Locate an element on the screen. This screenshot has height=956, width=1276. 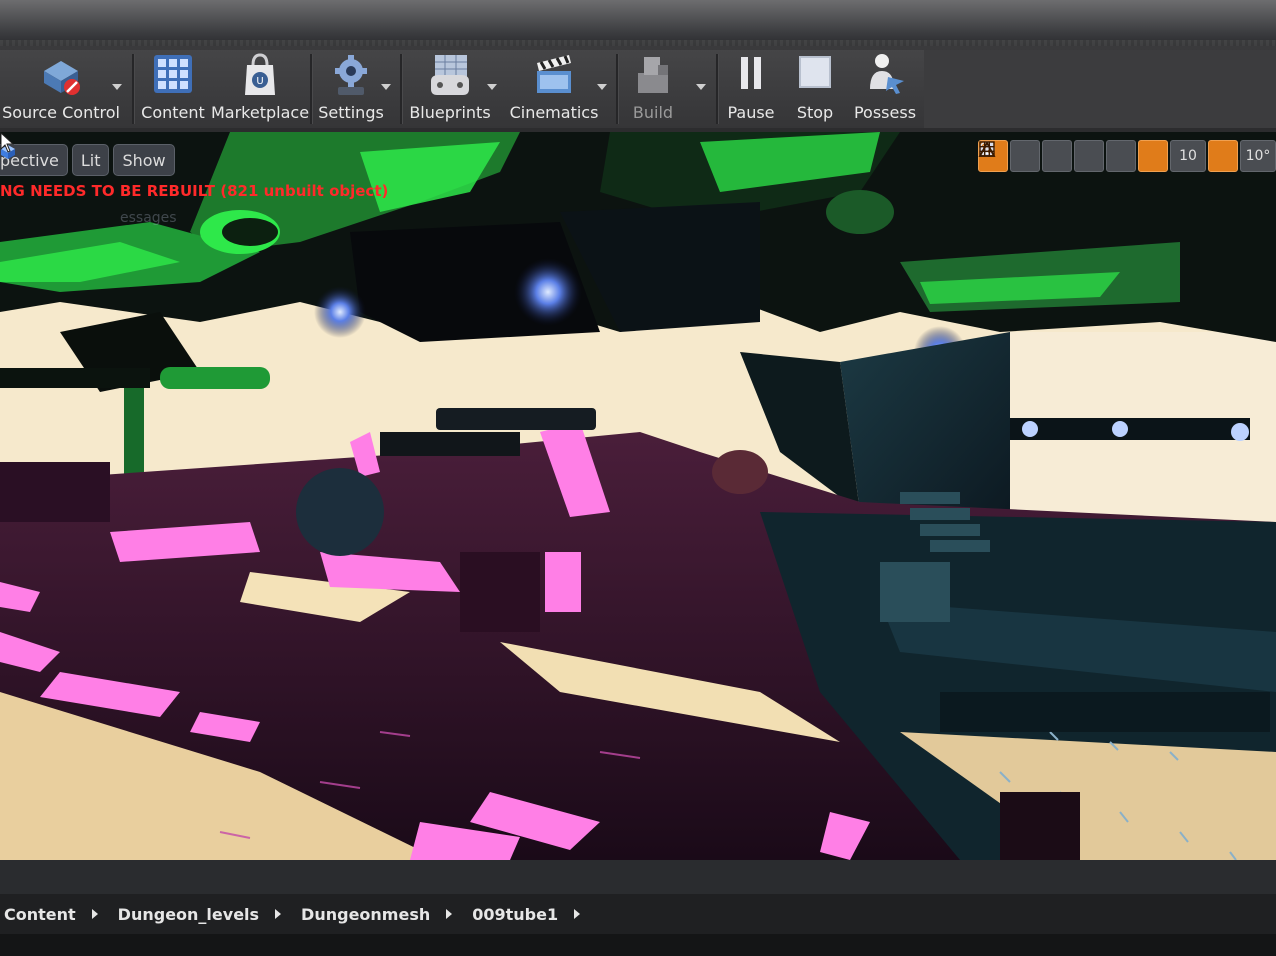
lit-label: Lit is located at coordinates (90, 160).